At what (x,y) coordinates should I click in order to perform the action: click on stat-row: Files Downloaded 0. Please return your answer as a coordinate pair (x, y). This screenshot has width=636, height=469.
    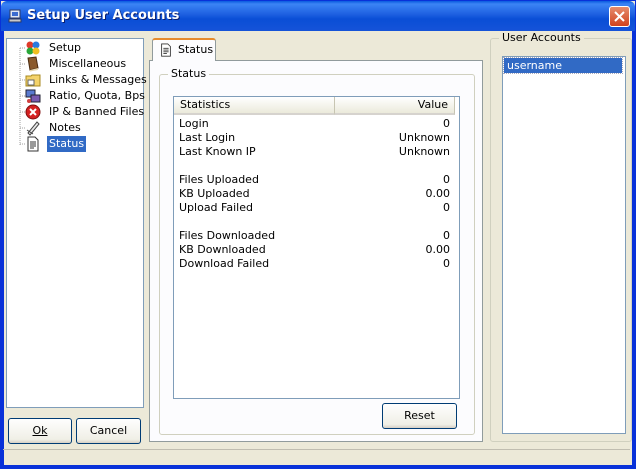
    Looking at the image, I should click on (314, 236).